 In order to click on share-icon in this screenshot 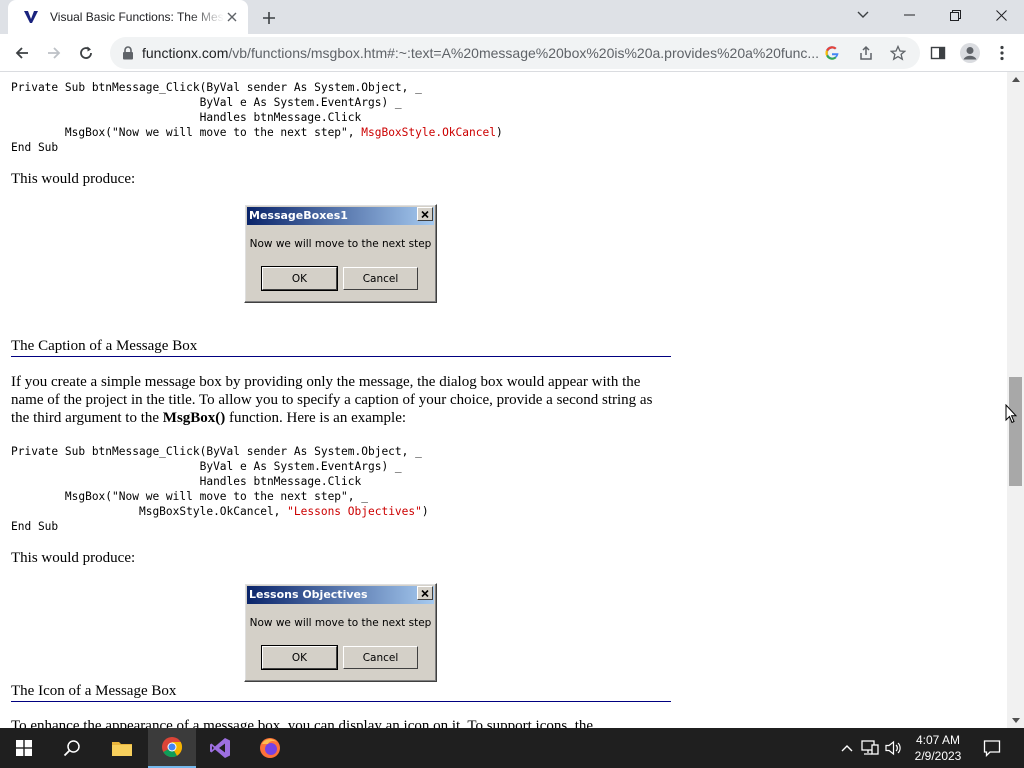, I will do `click(866, 53)`.